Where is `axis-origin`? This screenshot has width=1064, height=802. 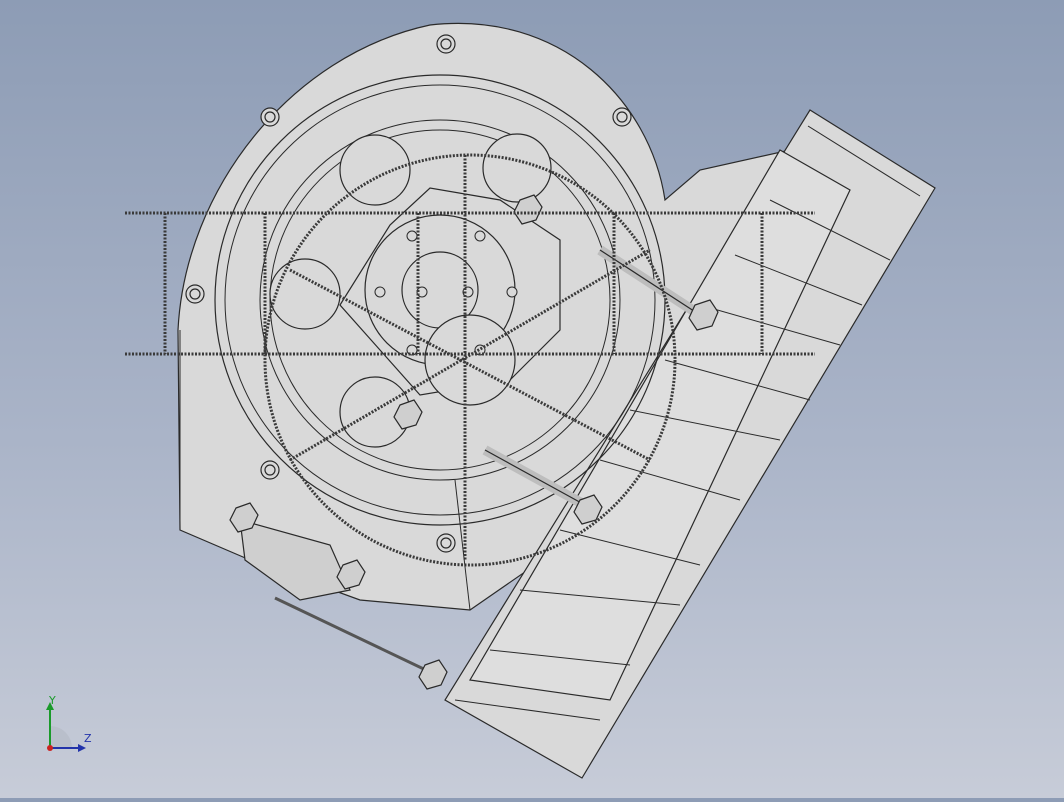
axis-origin is located at coordinates (50, 748).